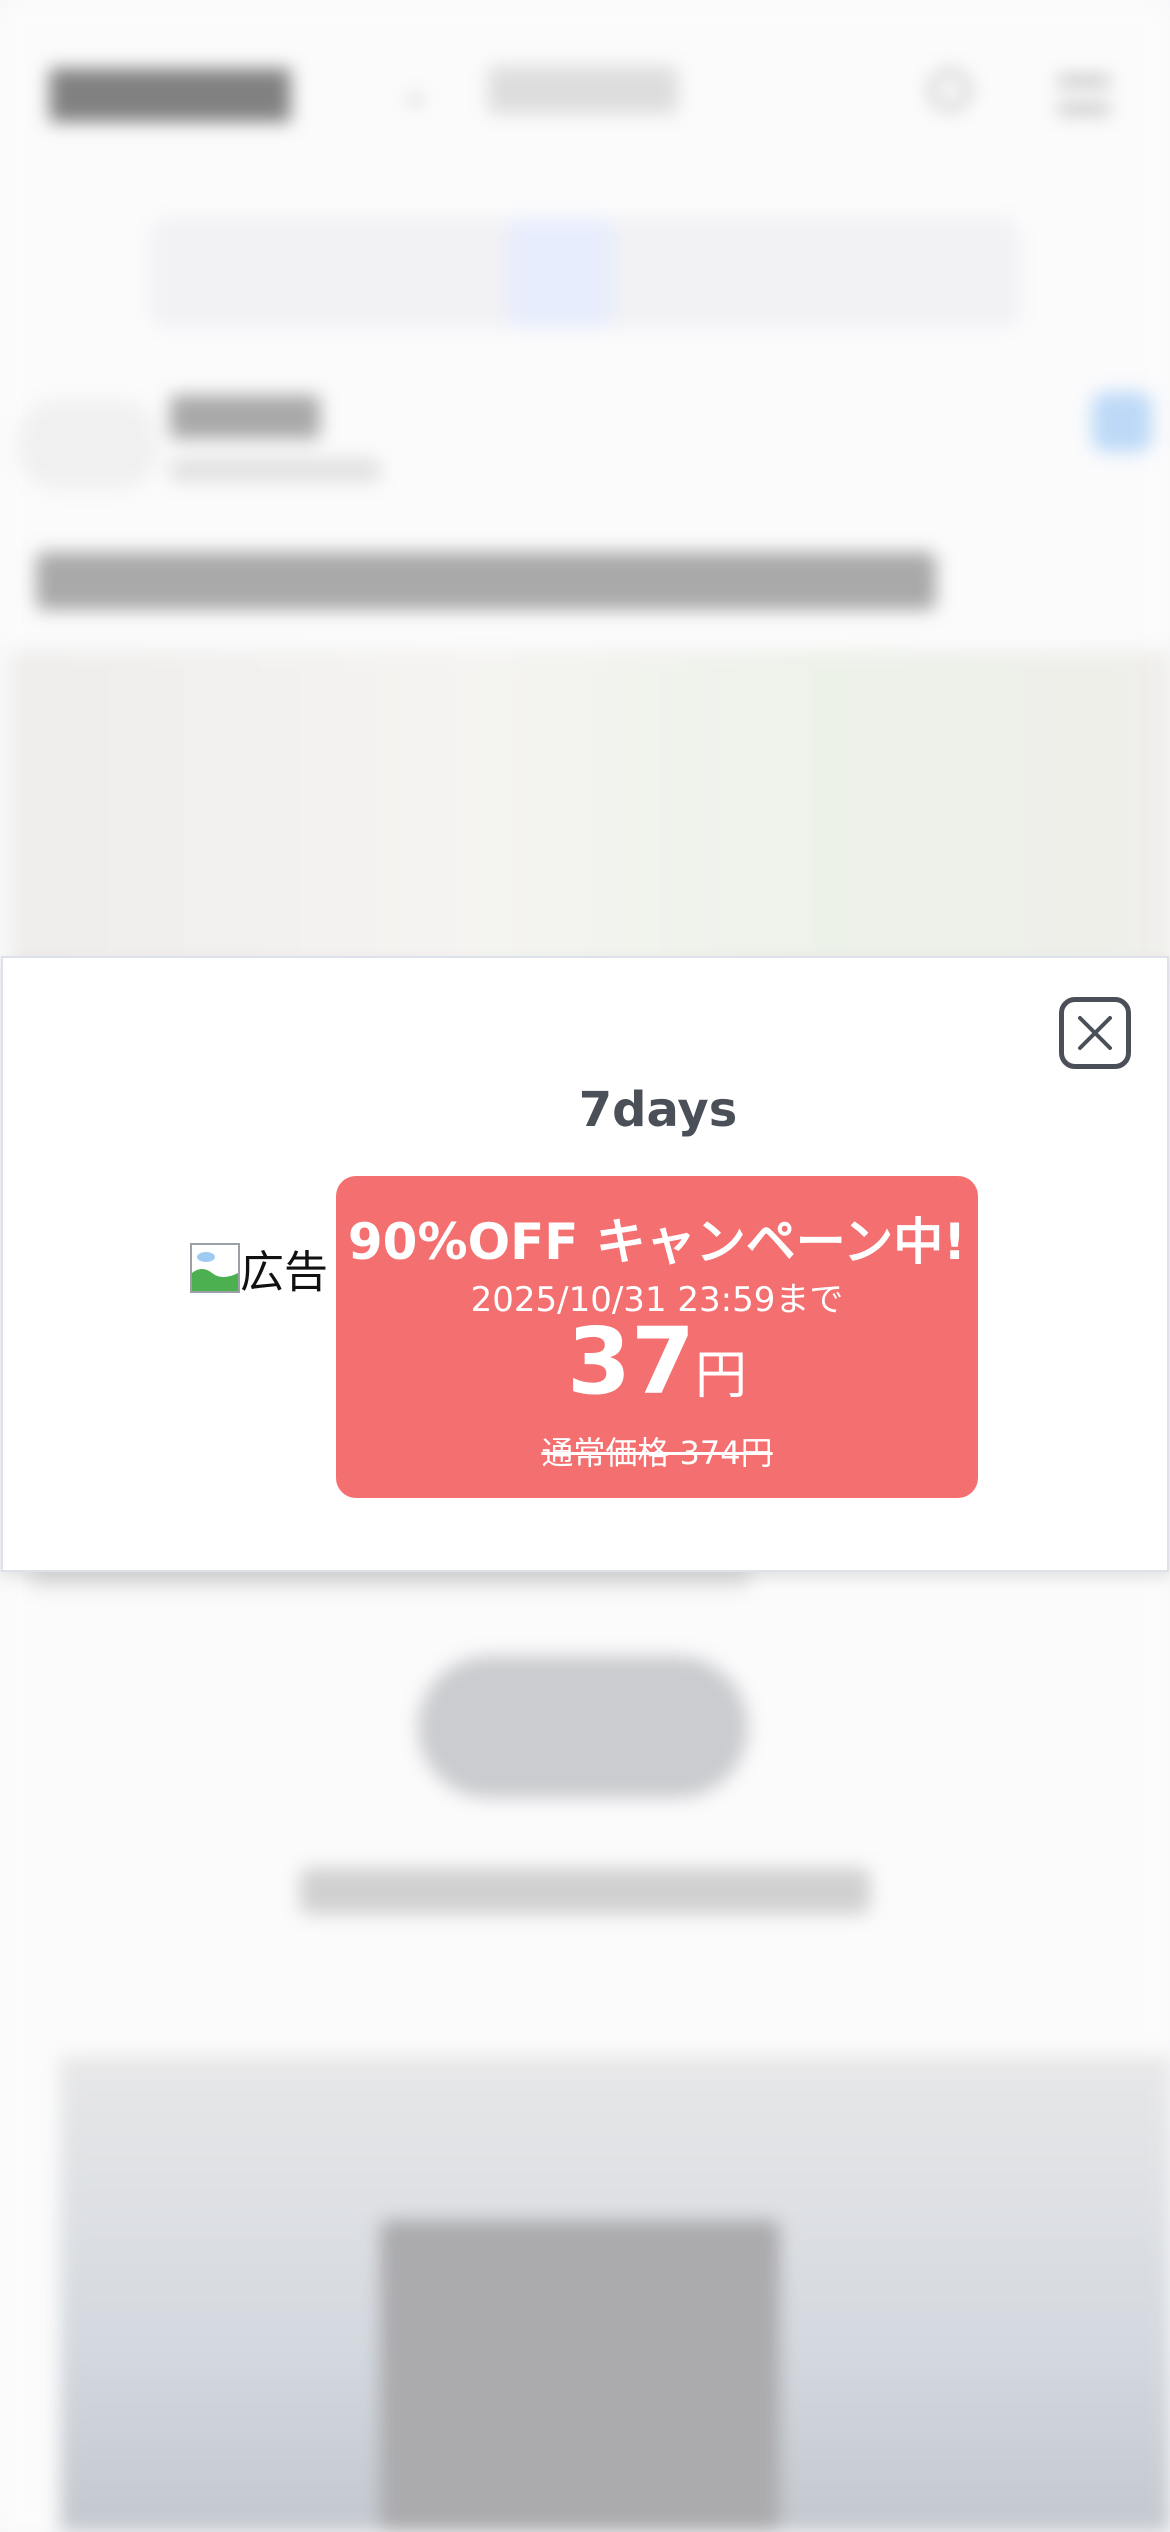 This screenshot has height=2532, width=1170. Describe the element at coordinates (486, 581) in the screenshot. I see `work-title` at that location.